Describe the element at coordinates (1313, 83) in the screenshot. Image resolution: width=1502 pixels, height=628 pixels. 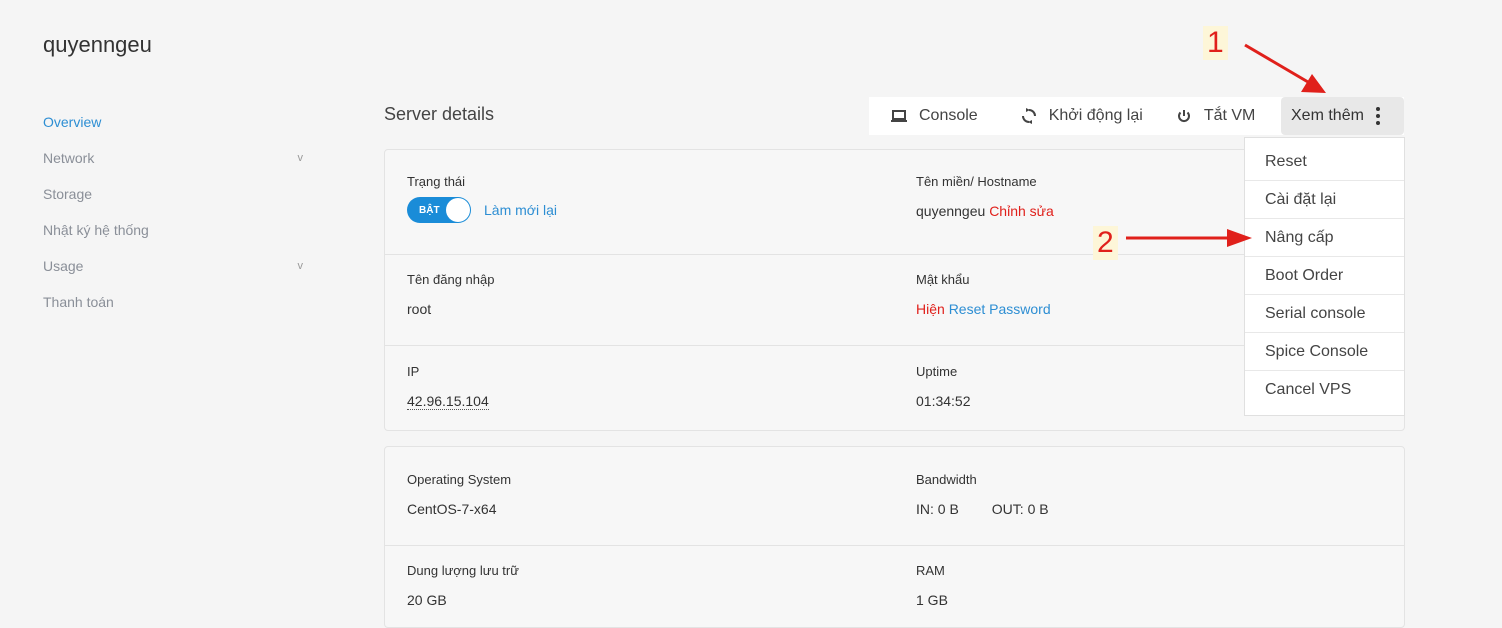
I see `arrow-1-head` at that location.